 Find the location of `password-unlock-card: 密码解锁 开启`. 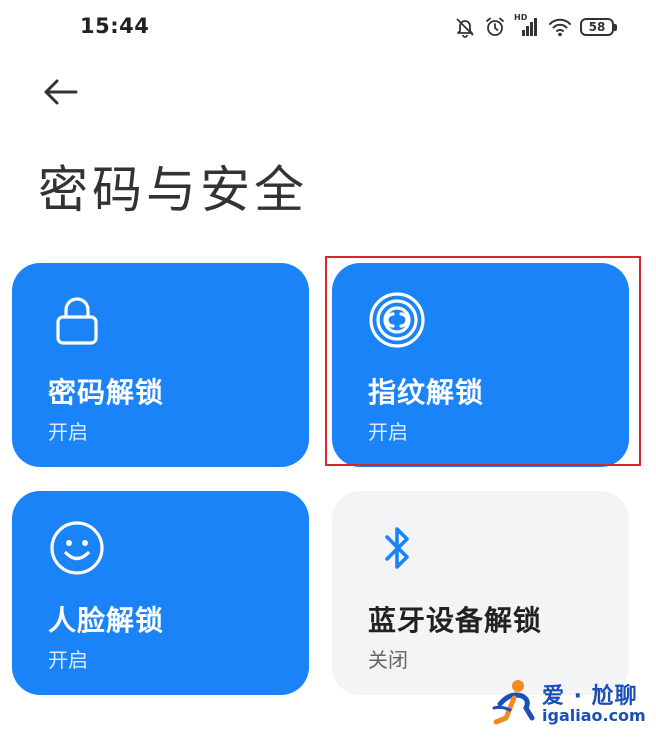

password-unlock-card: 密码解锁 开启 is located at coordinates (160, 365).